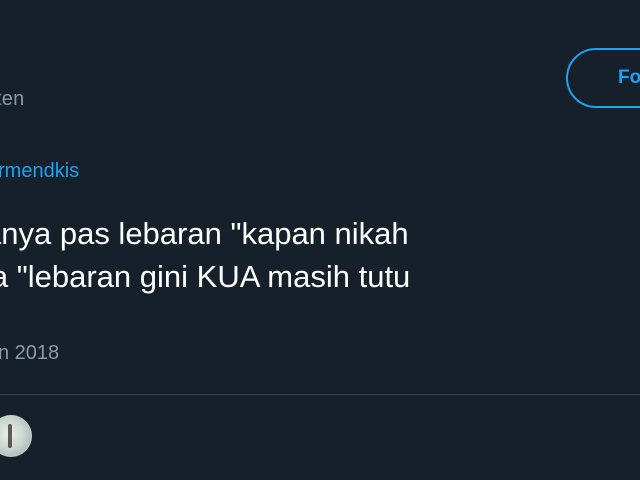 This screenshot has height=480, width=640. What do you see at coordinates (10, 436) in the screenshot?
I see `avatar-figure` at bounding box center [10, 436].